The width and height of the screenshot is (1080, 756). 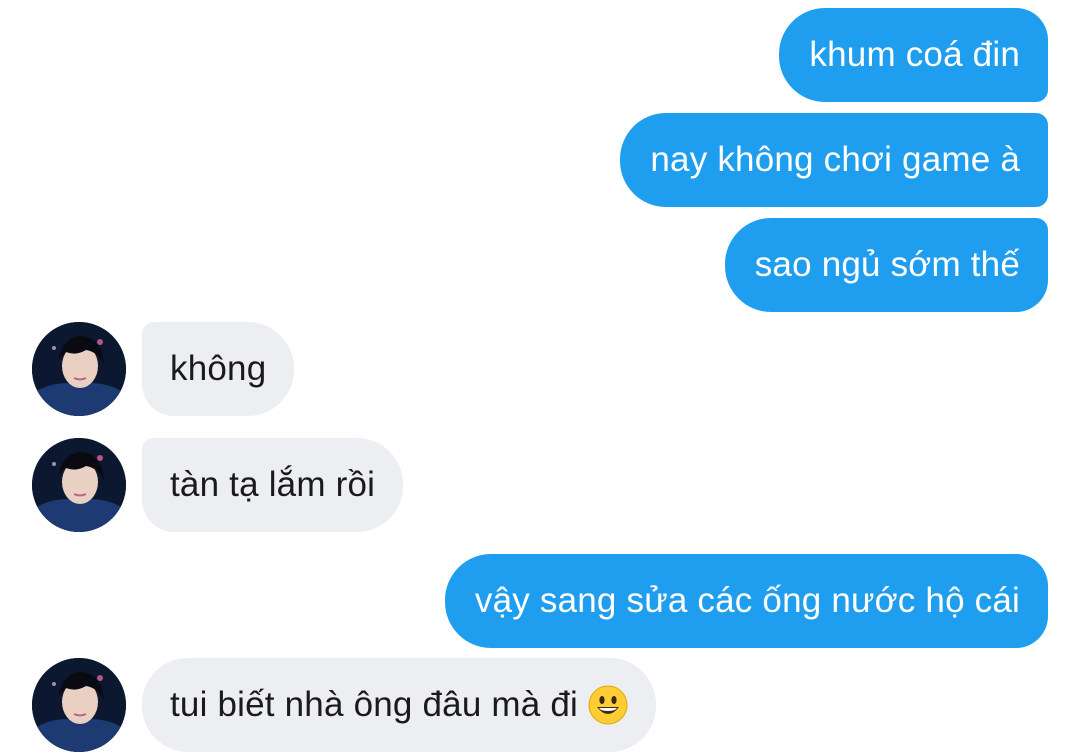 I want to click on outgoing-message: sao ngủ sớm thế, so click(x=886, y=265).